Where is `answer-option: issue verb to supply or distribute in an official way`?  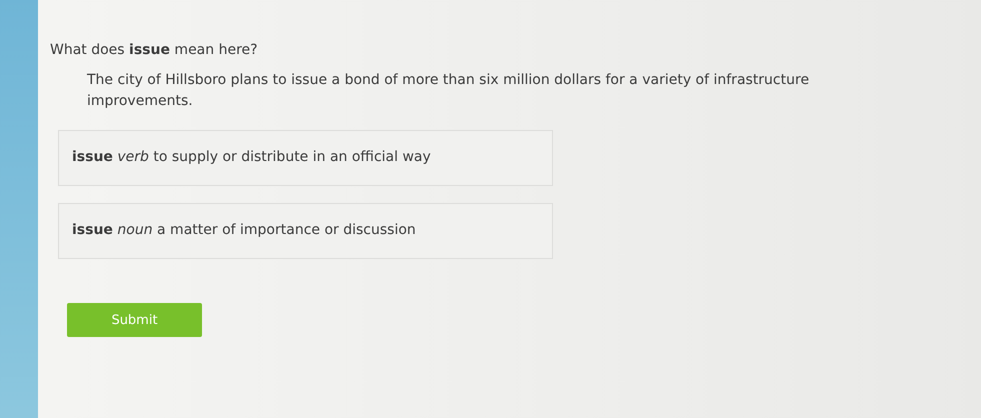
answer-option: issue verb to supply or distribute in an official way is located at coordinates (305, 158).